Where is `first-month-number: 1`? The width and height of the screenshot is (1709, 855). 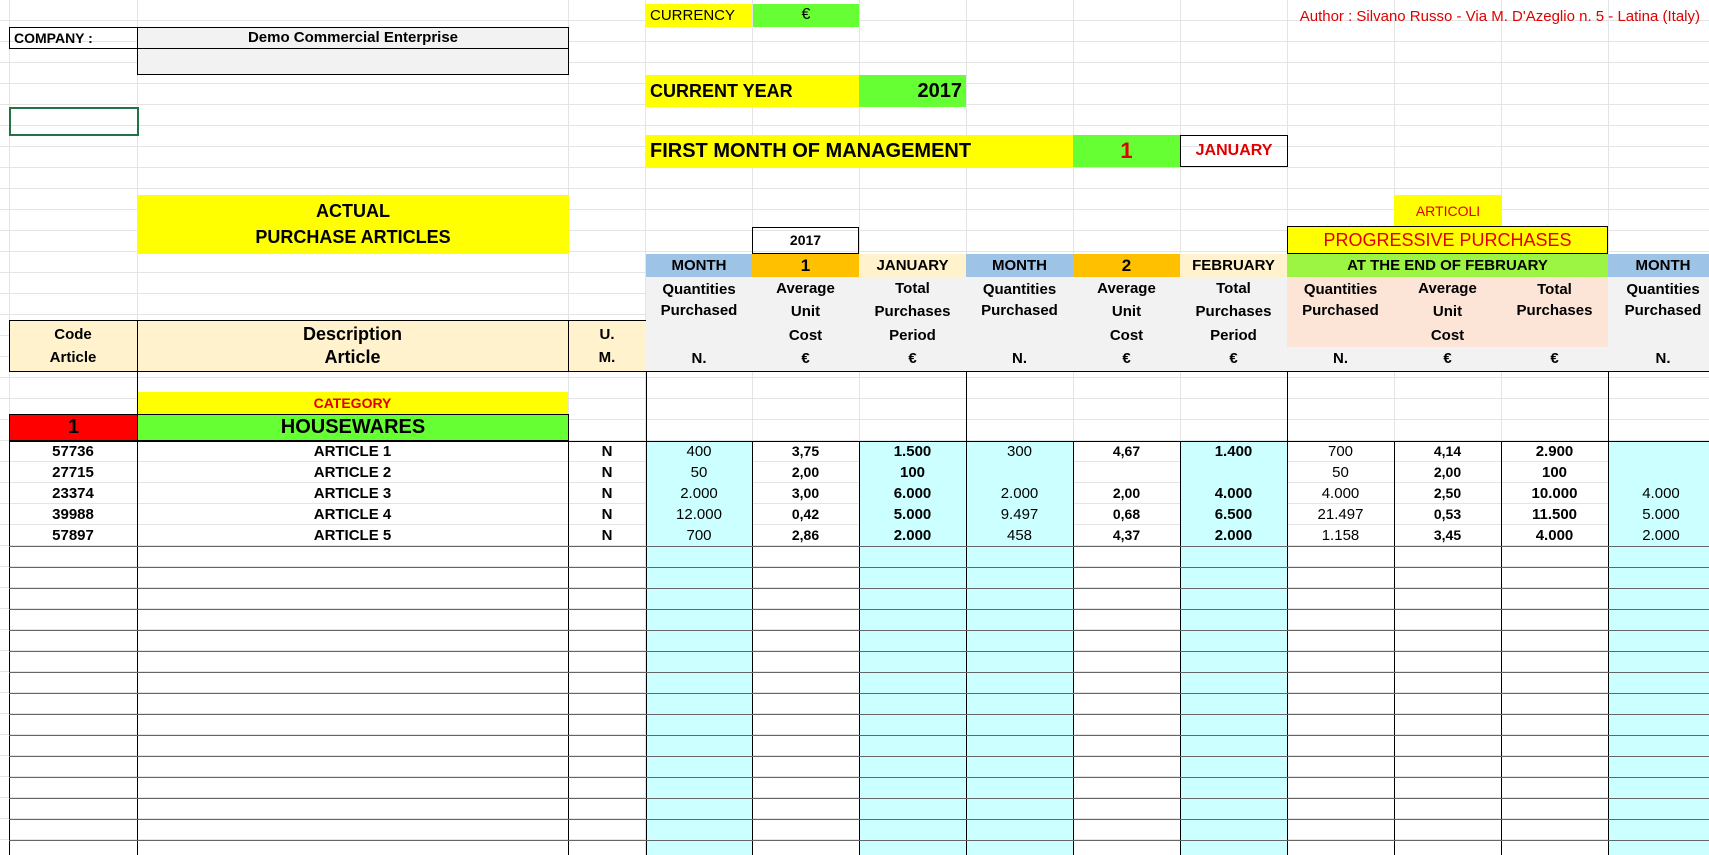
first-month-number: 1 is located at coordinates (1126, 151).